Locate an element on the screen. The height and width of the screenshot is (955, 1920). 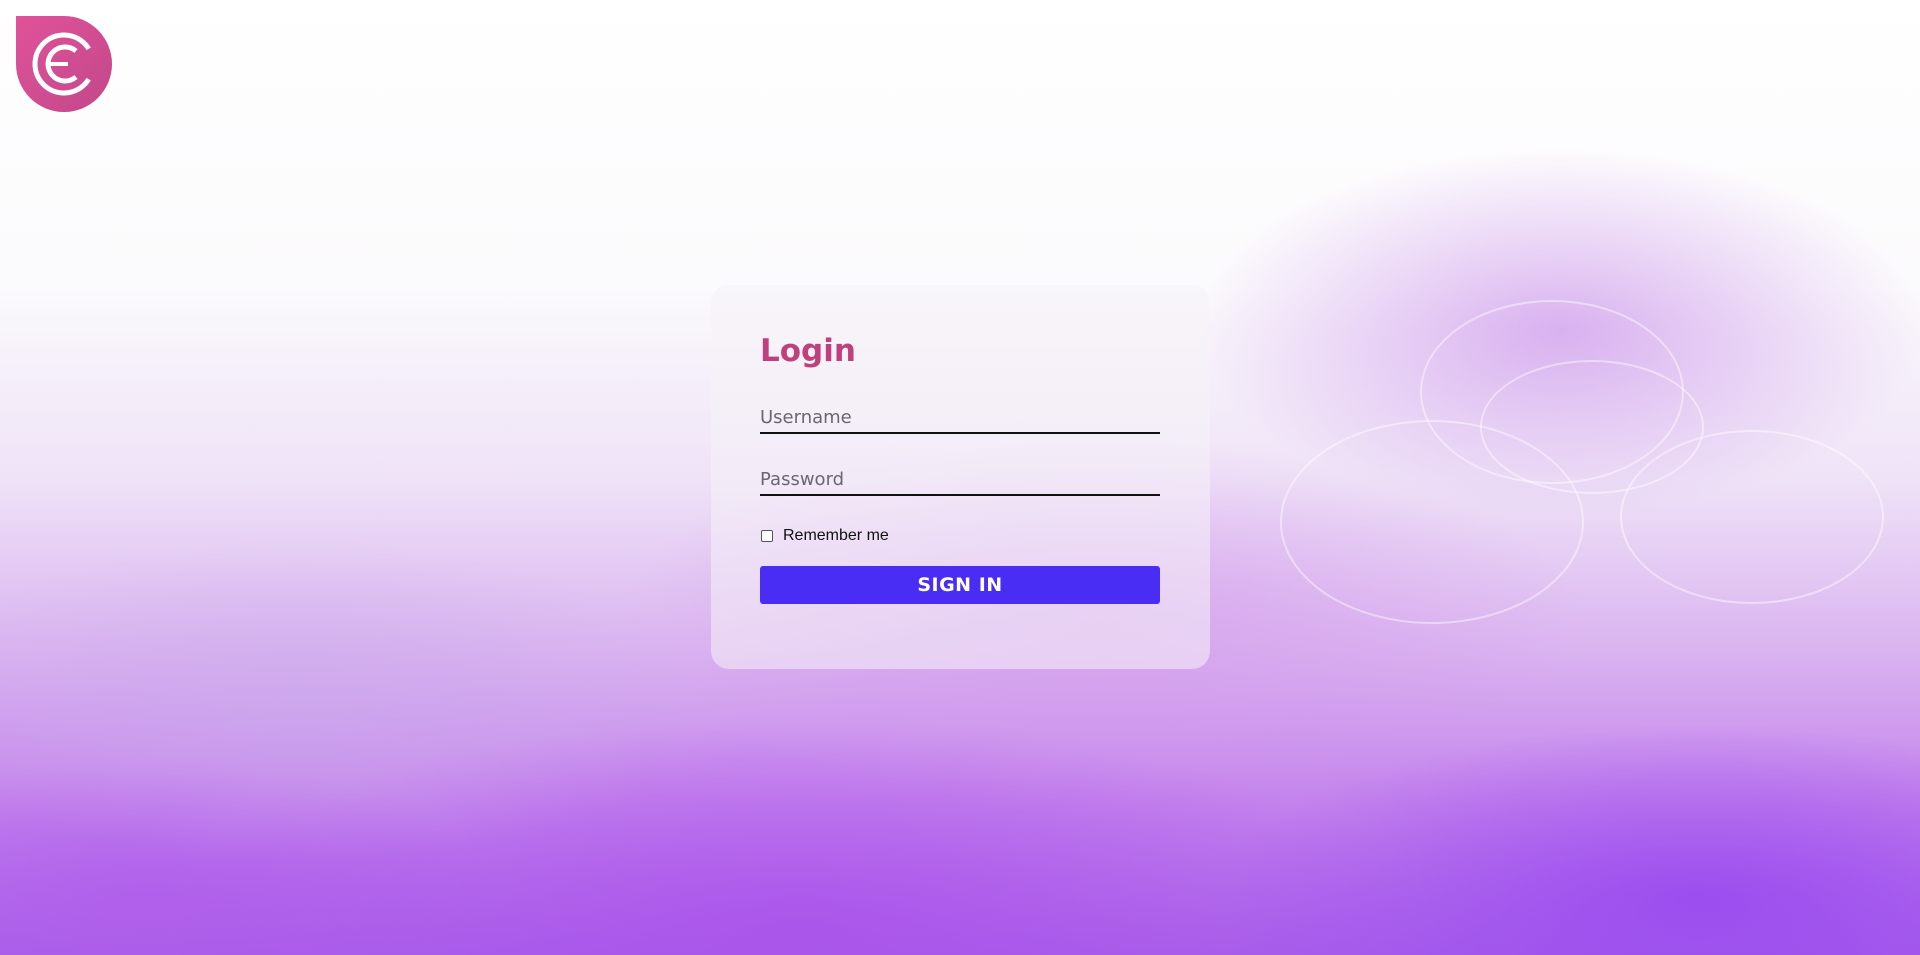
password-field-wrapper is located at coordinates (960, 475).